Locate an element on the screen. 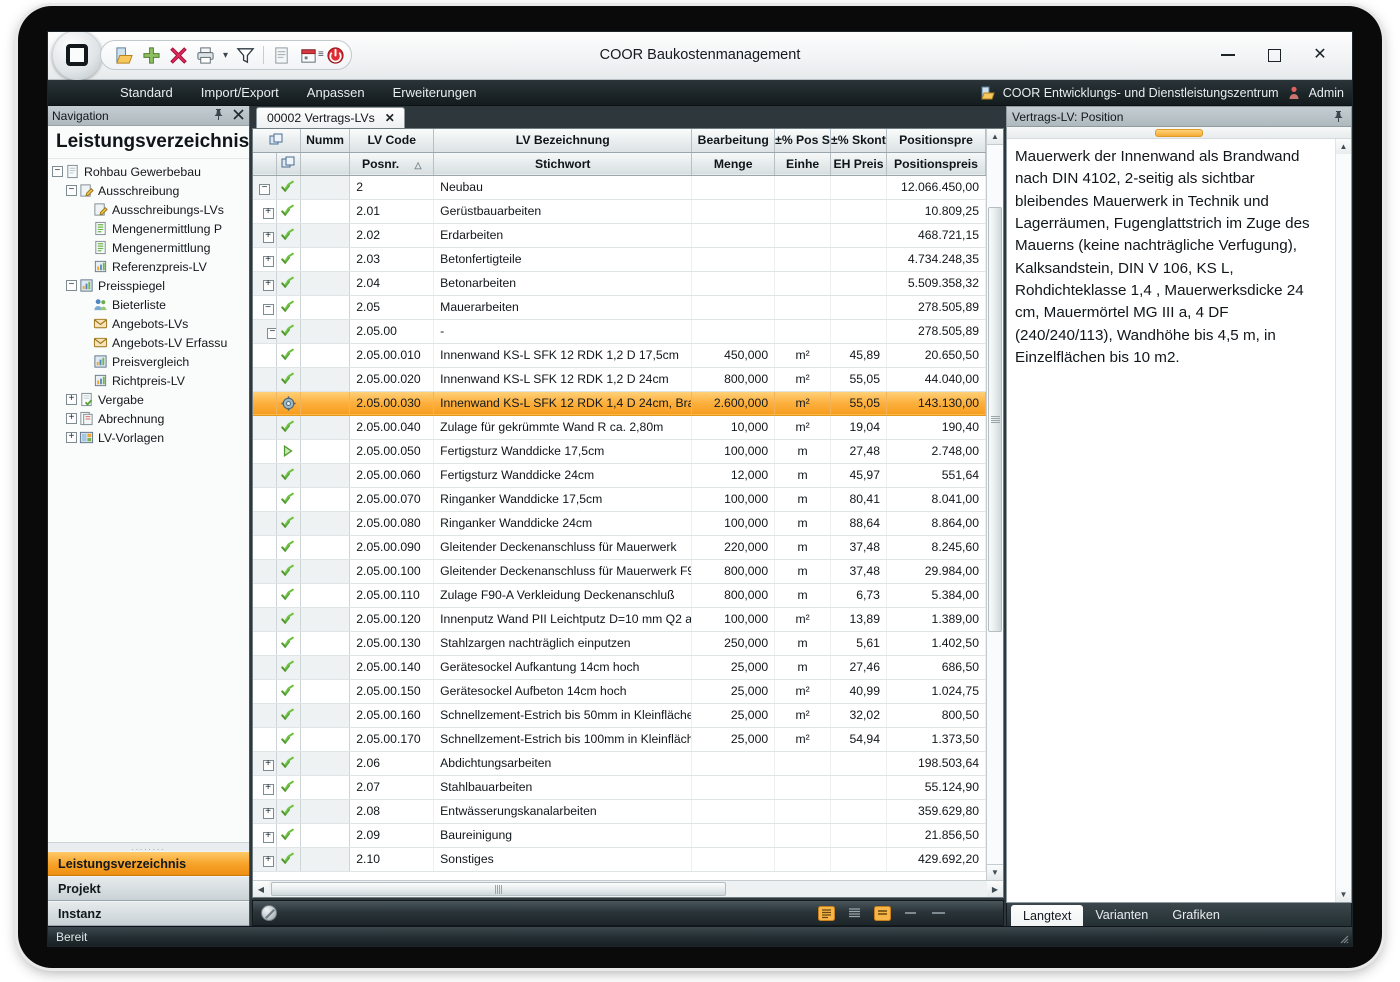  header-grid-selector is located at coordinates (277, 141).